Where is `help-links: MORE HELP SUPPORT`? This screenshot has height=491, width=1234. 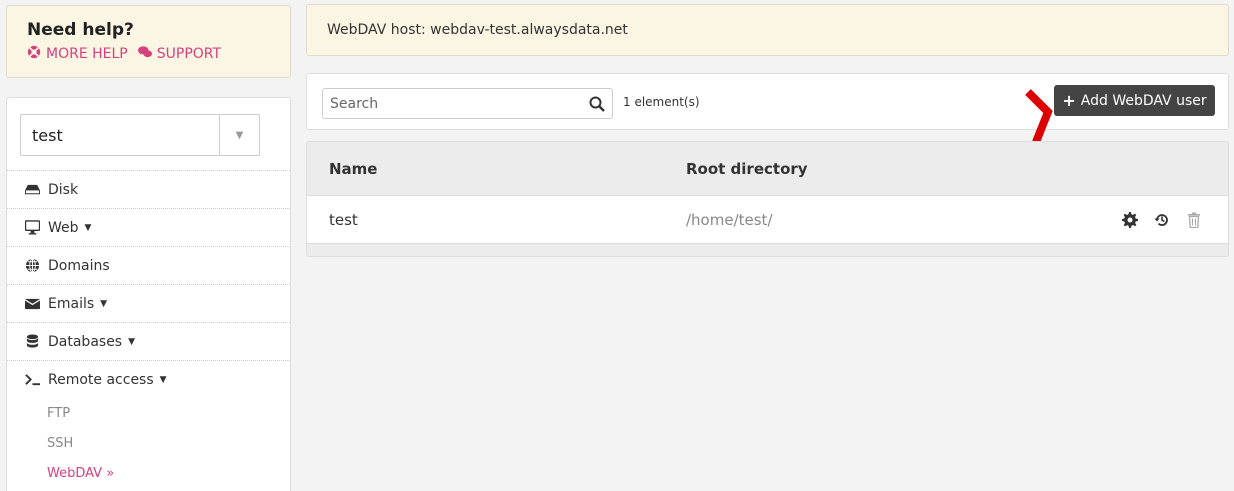 help-links: MORE HELP SUPPORT is located at coordinates (148, 54).